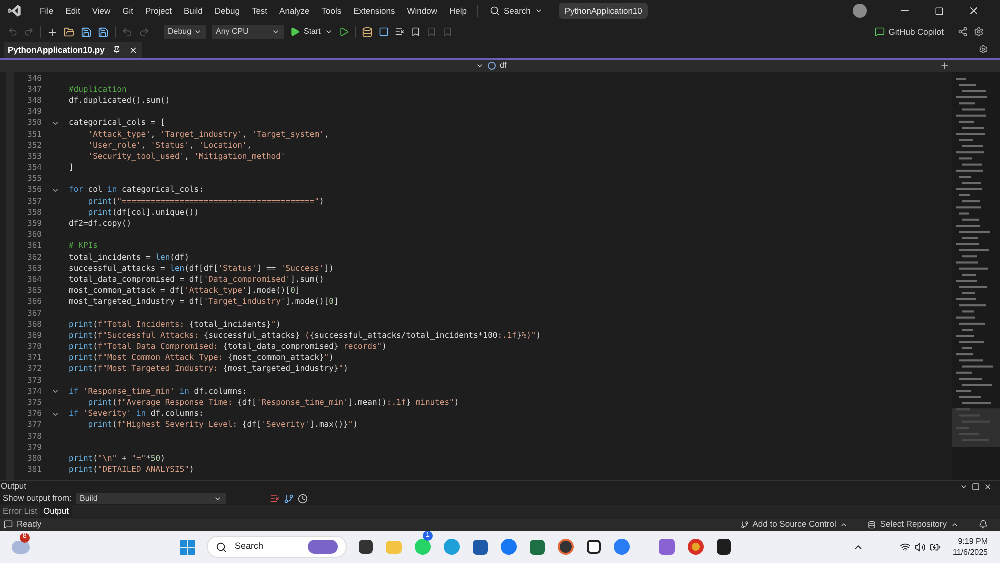 The width and height of the screenshot is (1000, 563). Describe the element at coordinates (983, 49) in the screenshot. I see `settings-icon` at that location.